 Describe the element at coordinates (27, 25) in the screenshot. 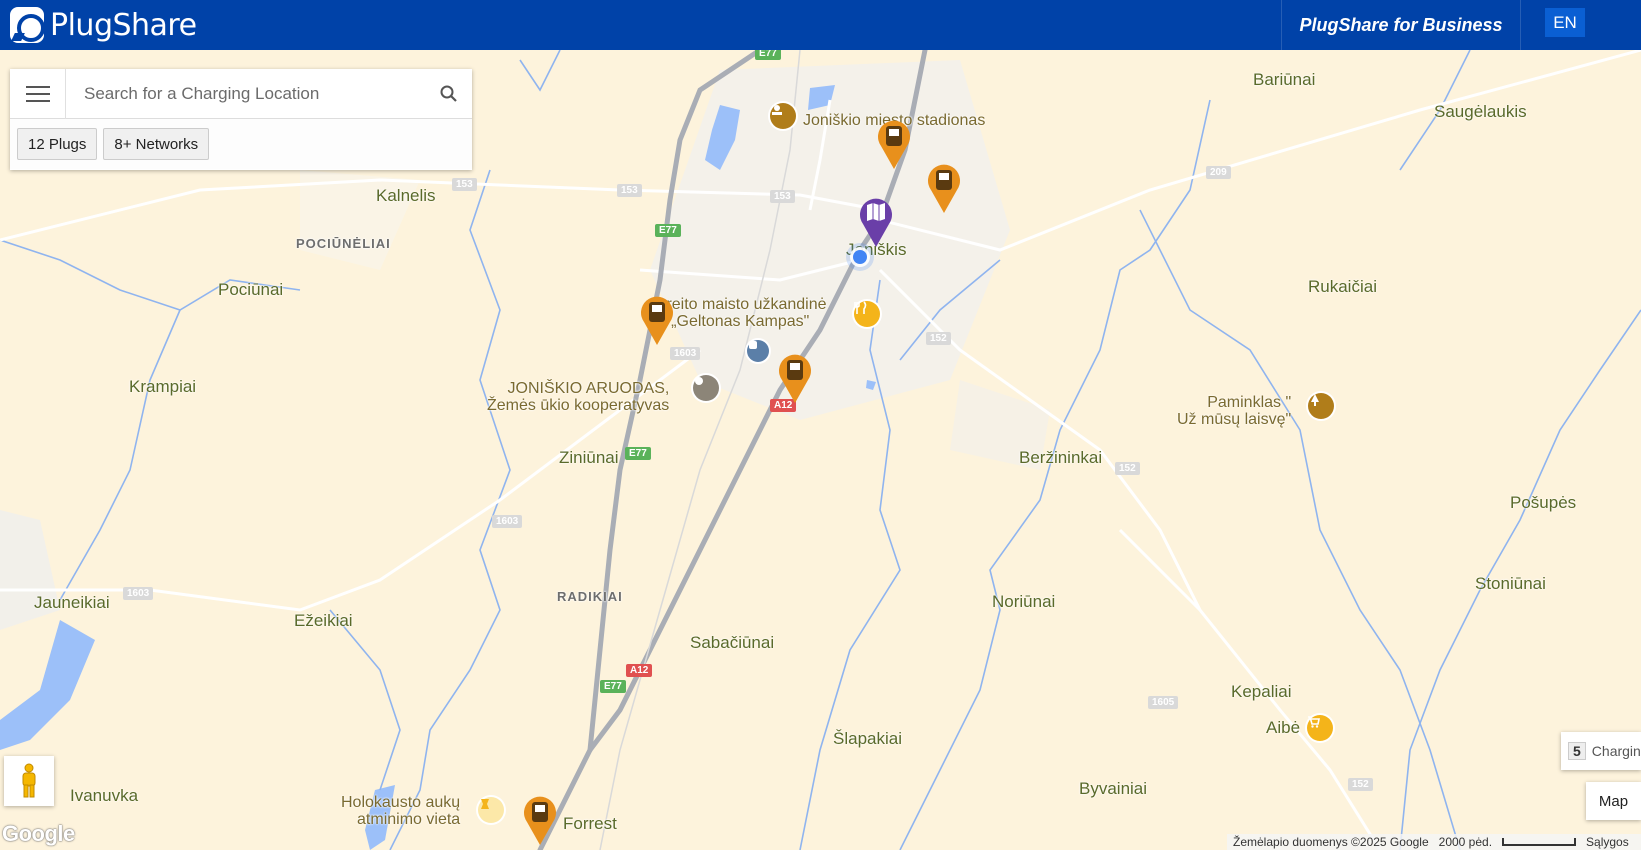

I see `plugshare-logo-icon` at that location.